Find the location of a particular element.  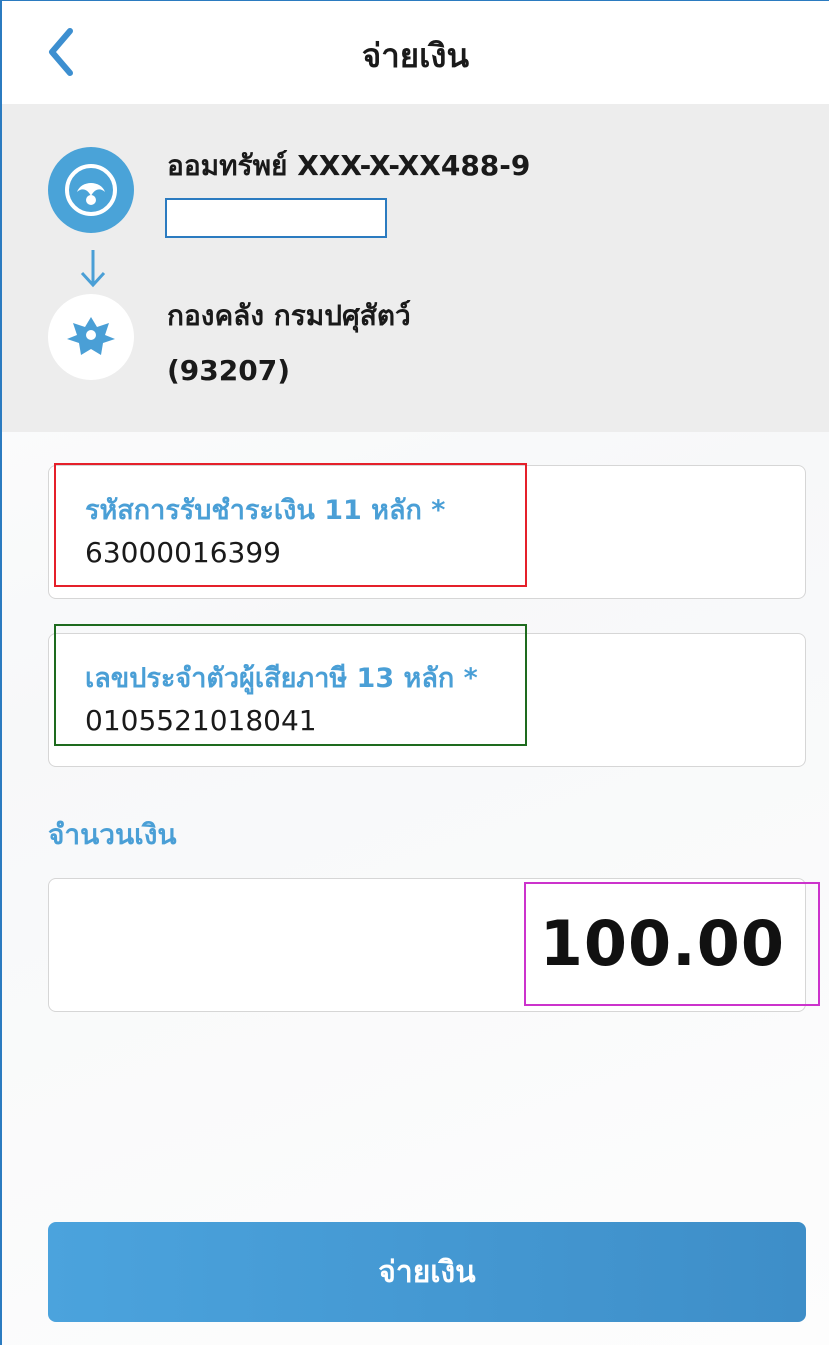

source-account-name: ออมทรัพย์ XXX-X-XX488-9 is located at coordinates (349, 165).